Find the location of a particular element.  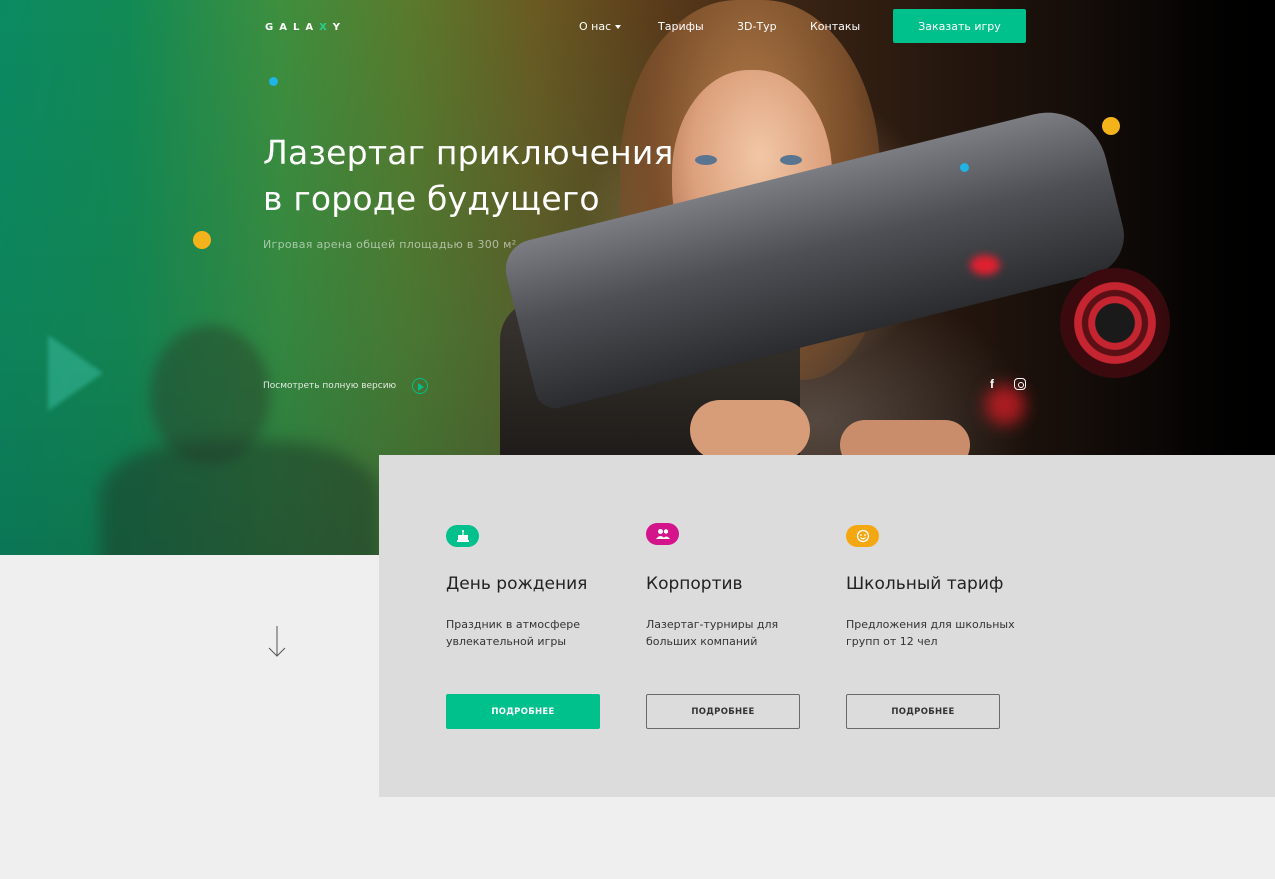

feature-description: Предложения для школьных групп от 12 чел is located at coordinates (930, 633).